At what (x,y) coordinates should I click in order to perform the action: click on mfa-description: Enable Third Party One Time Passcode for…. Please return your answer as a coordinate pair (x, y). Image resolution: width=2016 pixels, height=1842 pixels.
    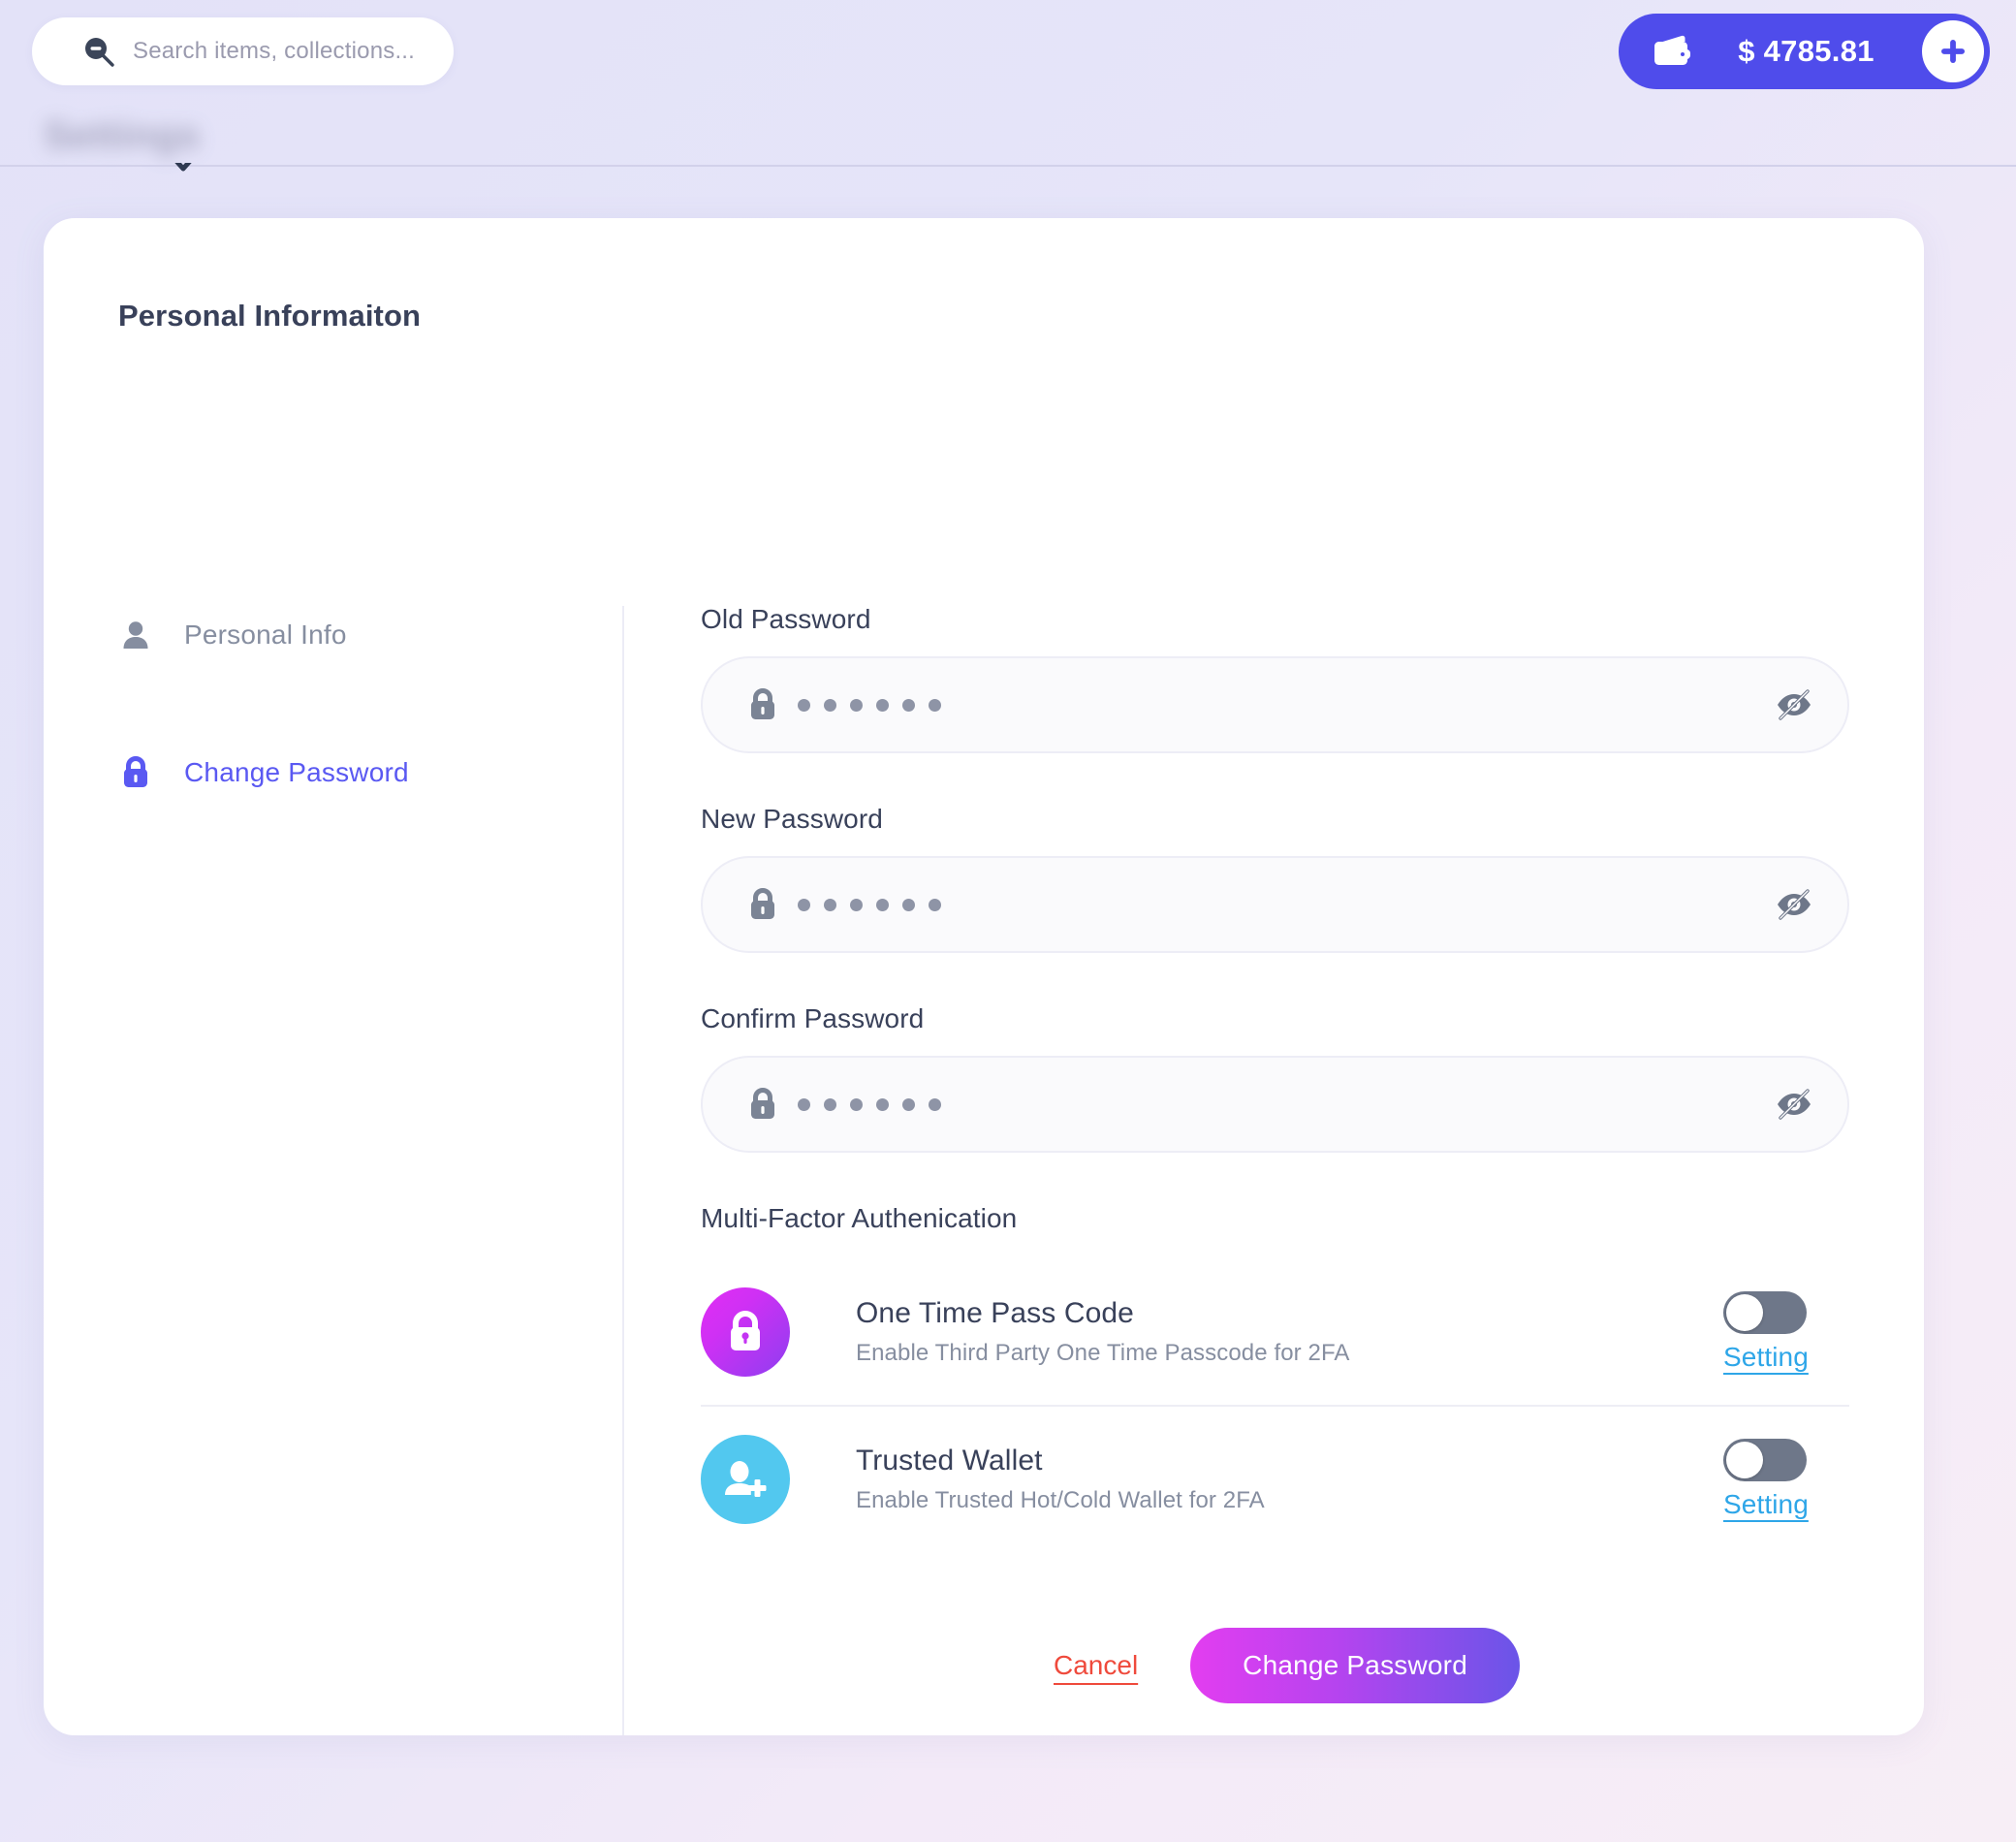
    Looking at the image, I should click on (1103, 1353).